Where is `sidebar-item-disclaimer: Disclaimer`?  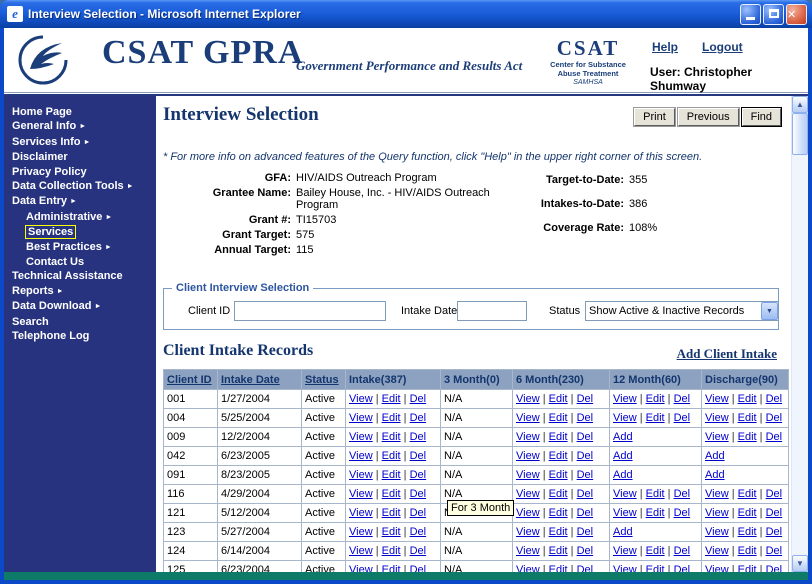 sidebar-item-disclaimer: Disclaimer is located at coordinates (80, 157).